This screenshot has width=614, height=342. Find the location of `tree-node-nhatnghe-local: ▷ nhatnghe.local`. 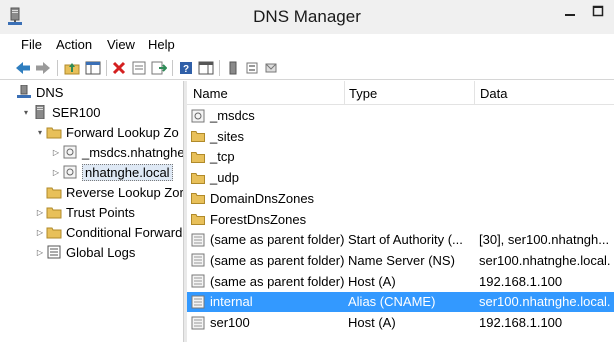

tree-node-nhatnghe-local: ▷ nhatnghe.local is located at coordinates (111, 172).